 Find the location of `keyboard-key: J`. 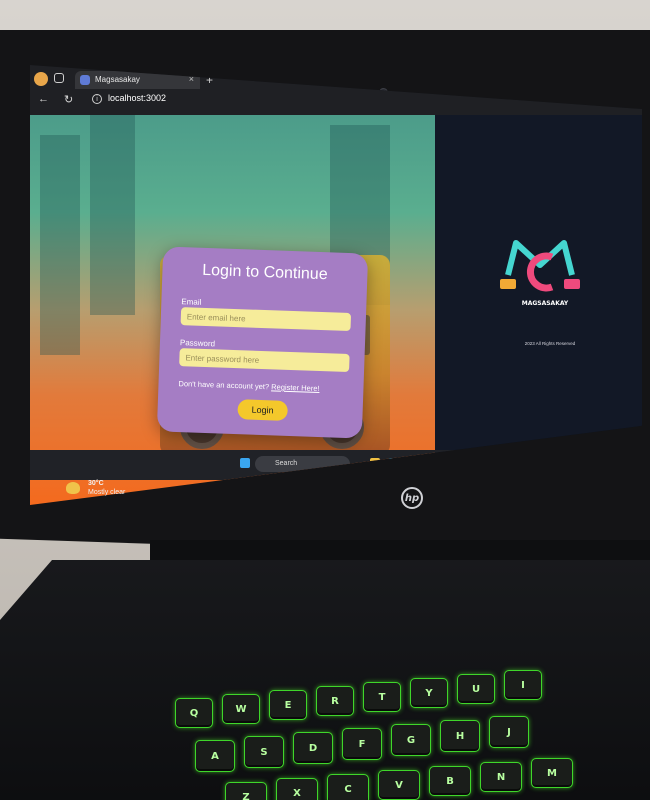

keyboard-key: J is located at coordinates (509, 732).